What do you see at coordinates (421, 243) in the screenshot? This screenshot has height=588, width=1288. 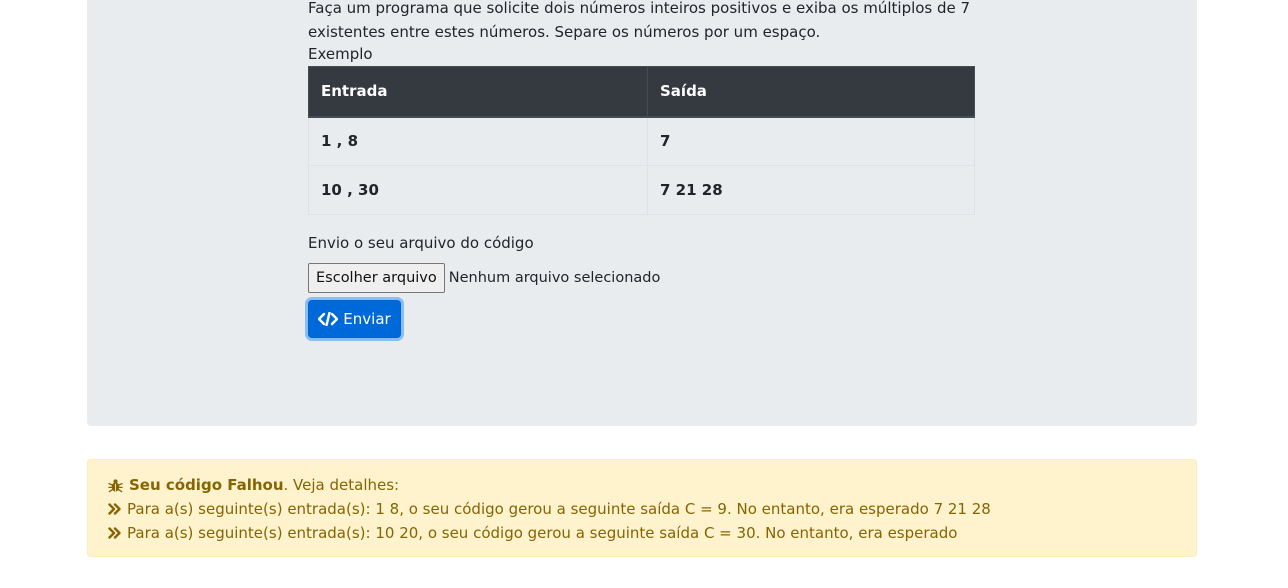 I see `upload-label: Envio o seu arquivo do código` at bounding box center [421, 243].